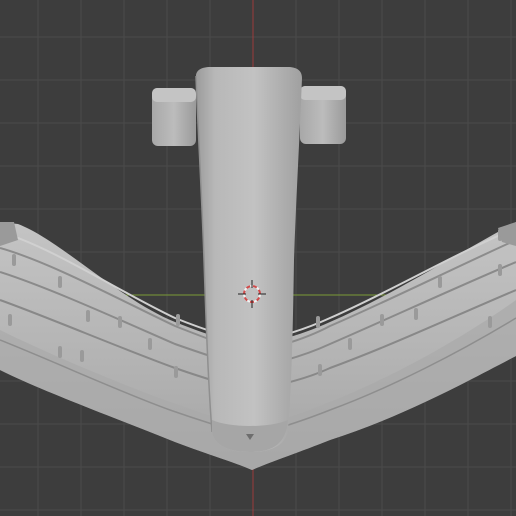  I want to click on left-mount-face, so click(174, 95).